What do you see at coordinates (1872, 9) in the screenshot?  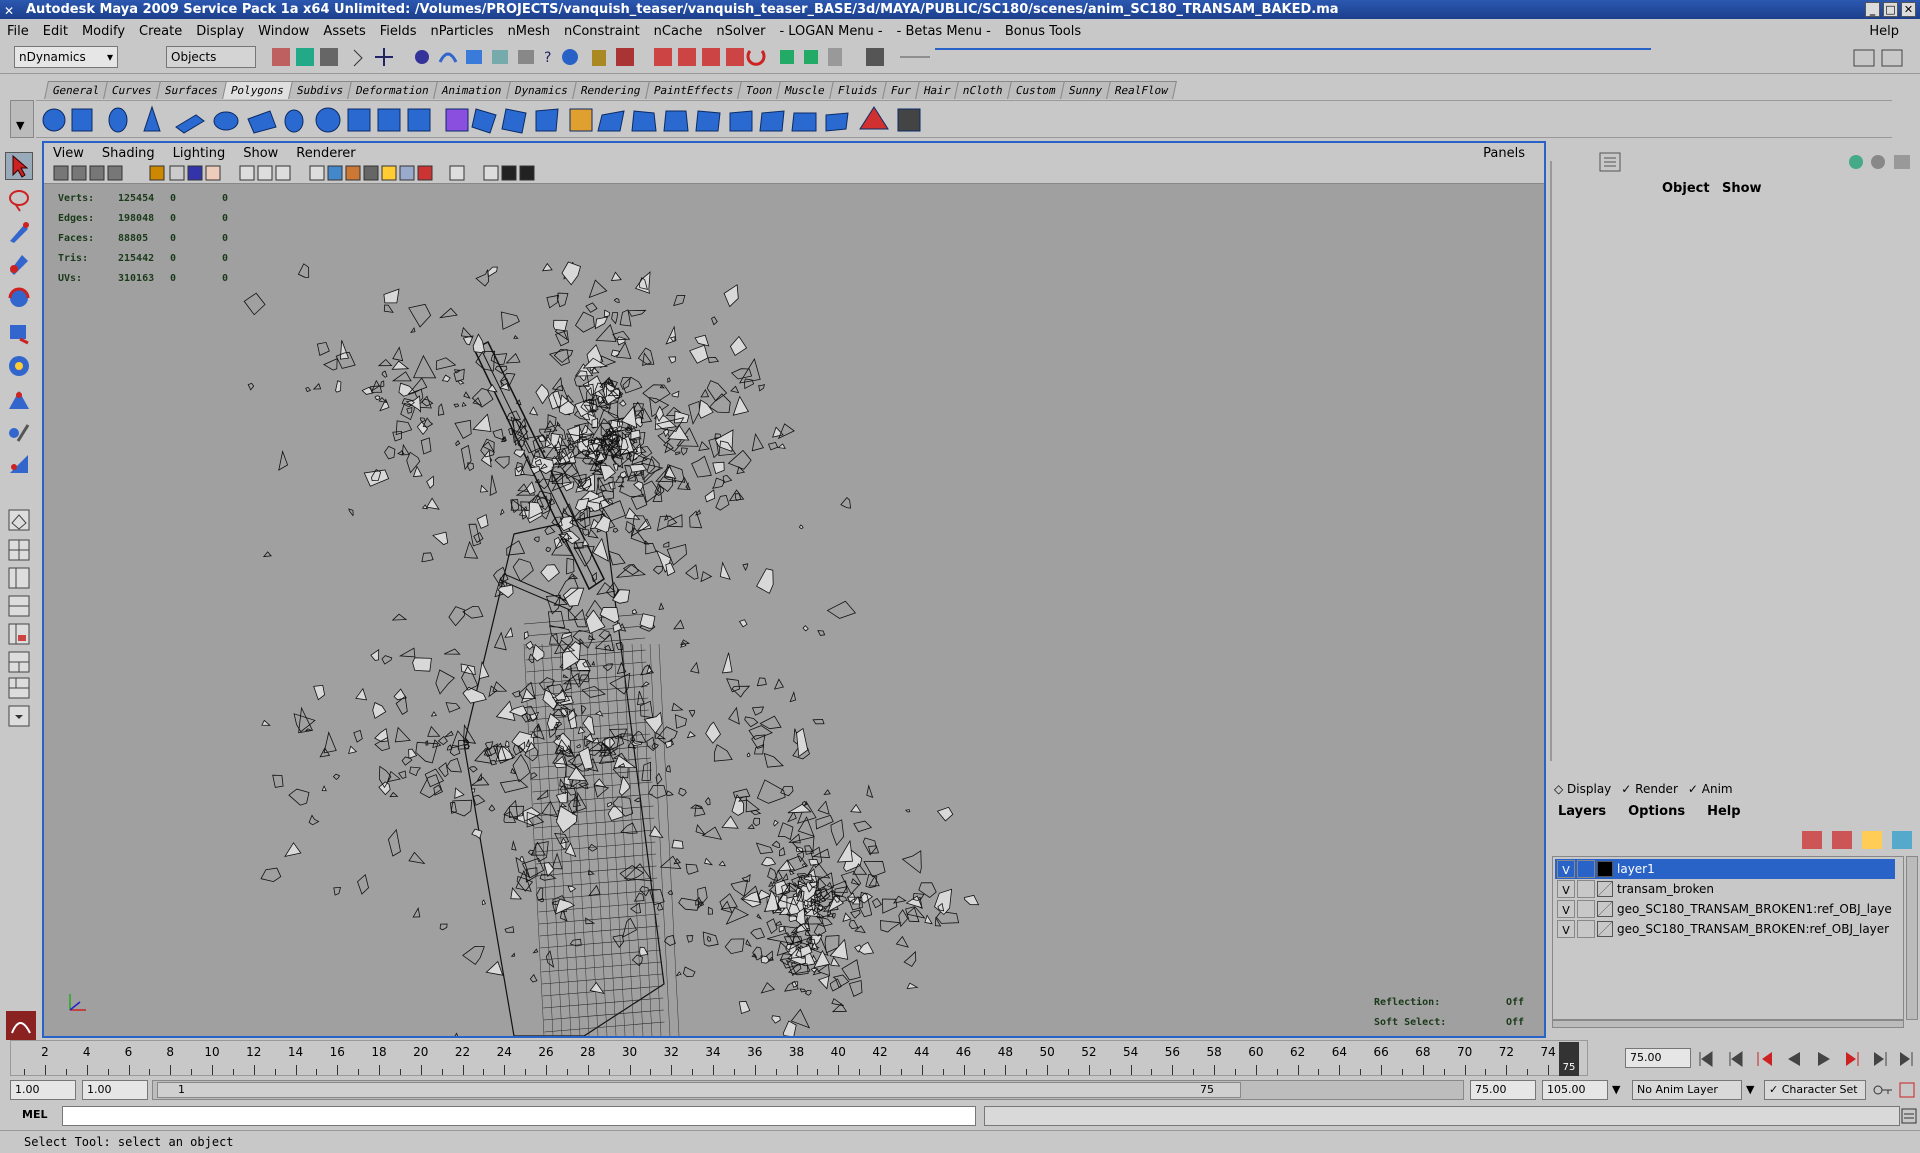 I see `minimize-icon: _` at bounding box center [1872, 9].